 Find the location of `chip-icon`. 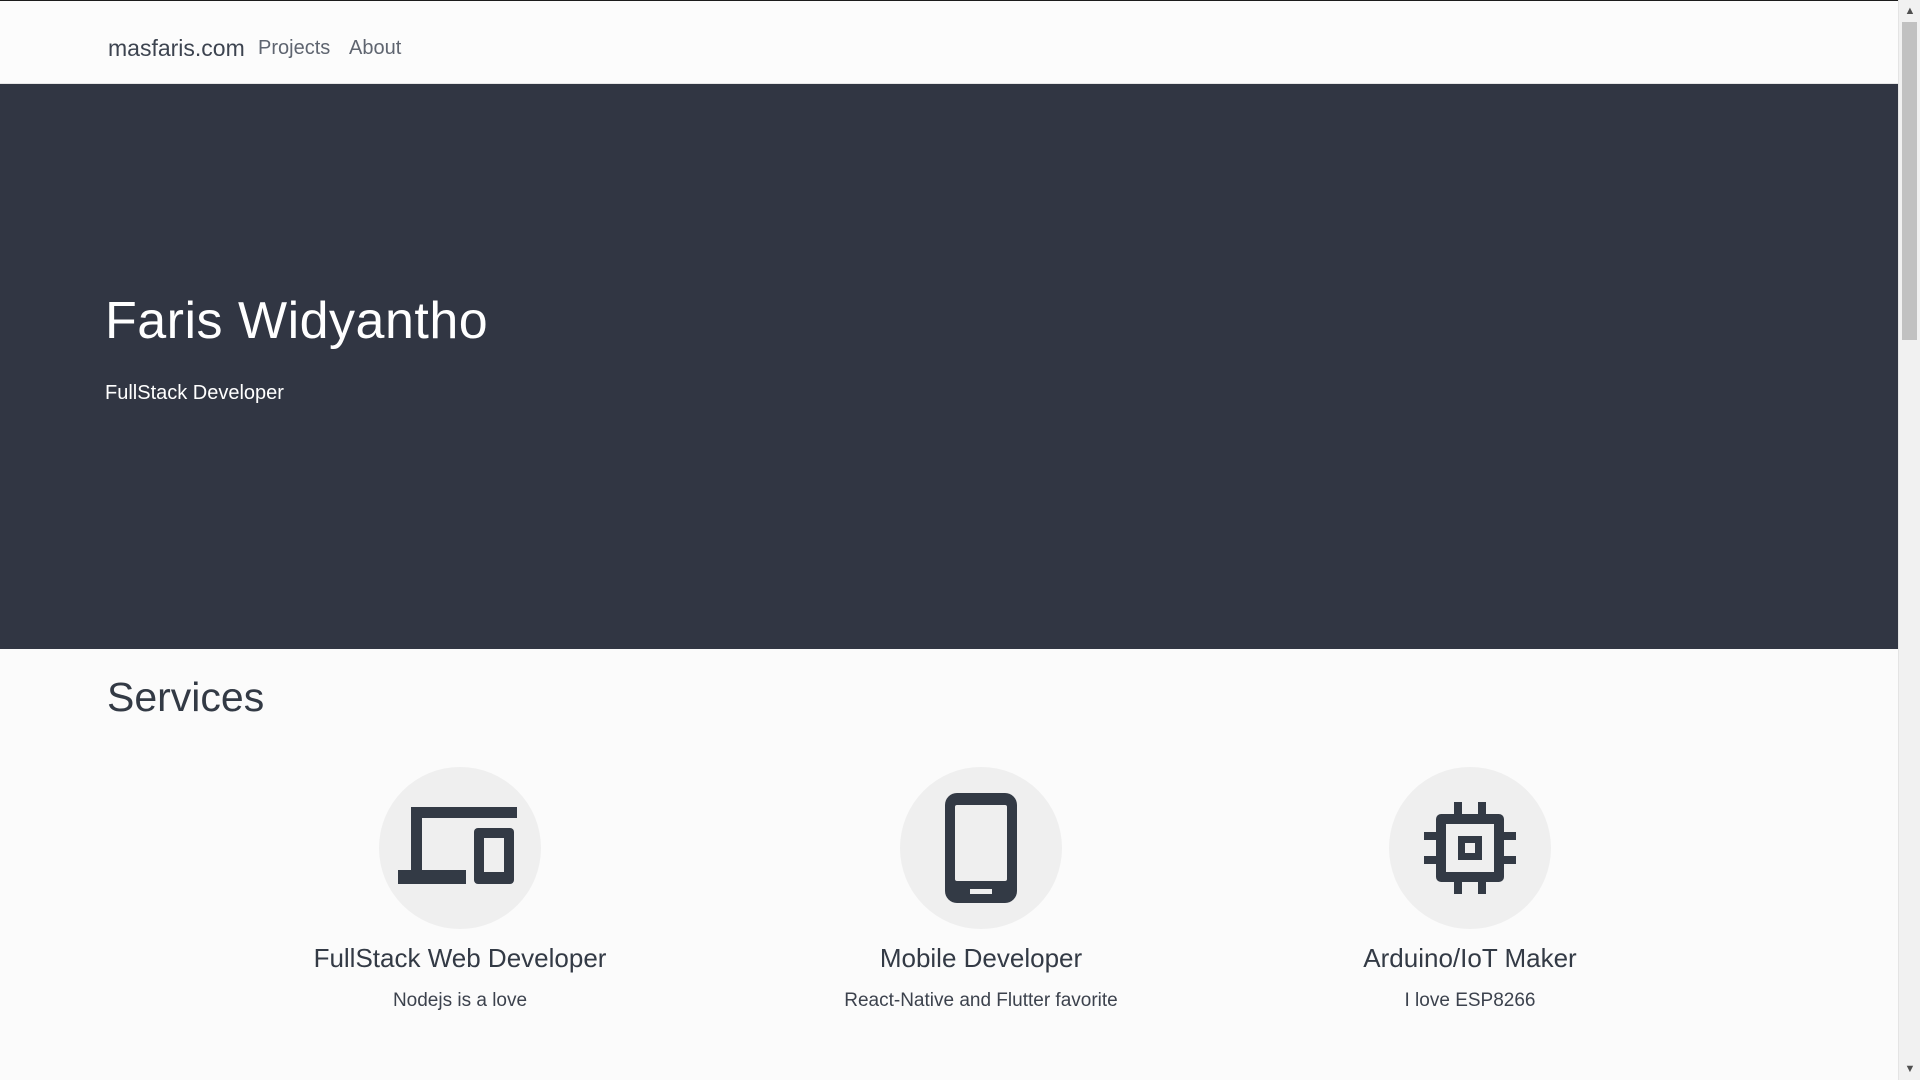

chip-icon is located at coordinates (1470, 848).